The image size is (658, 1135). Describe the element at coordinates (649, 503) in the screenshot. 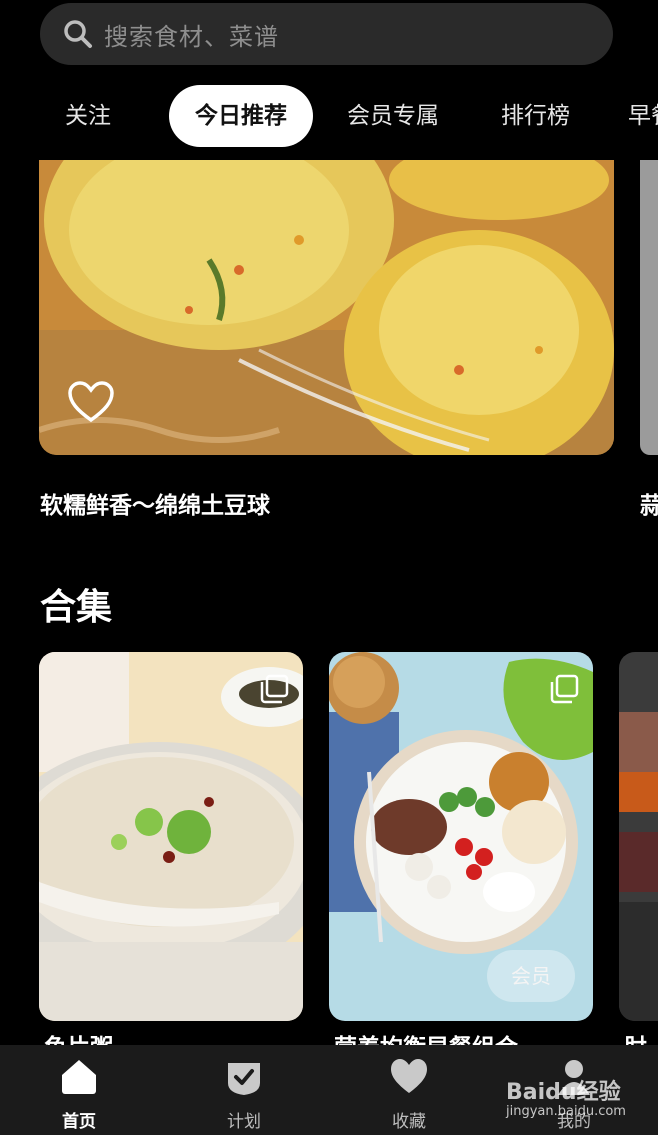

I see `next-recipe-title-peek: 蒜` at that location.